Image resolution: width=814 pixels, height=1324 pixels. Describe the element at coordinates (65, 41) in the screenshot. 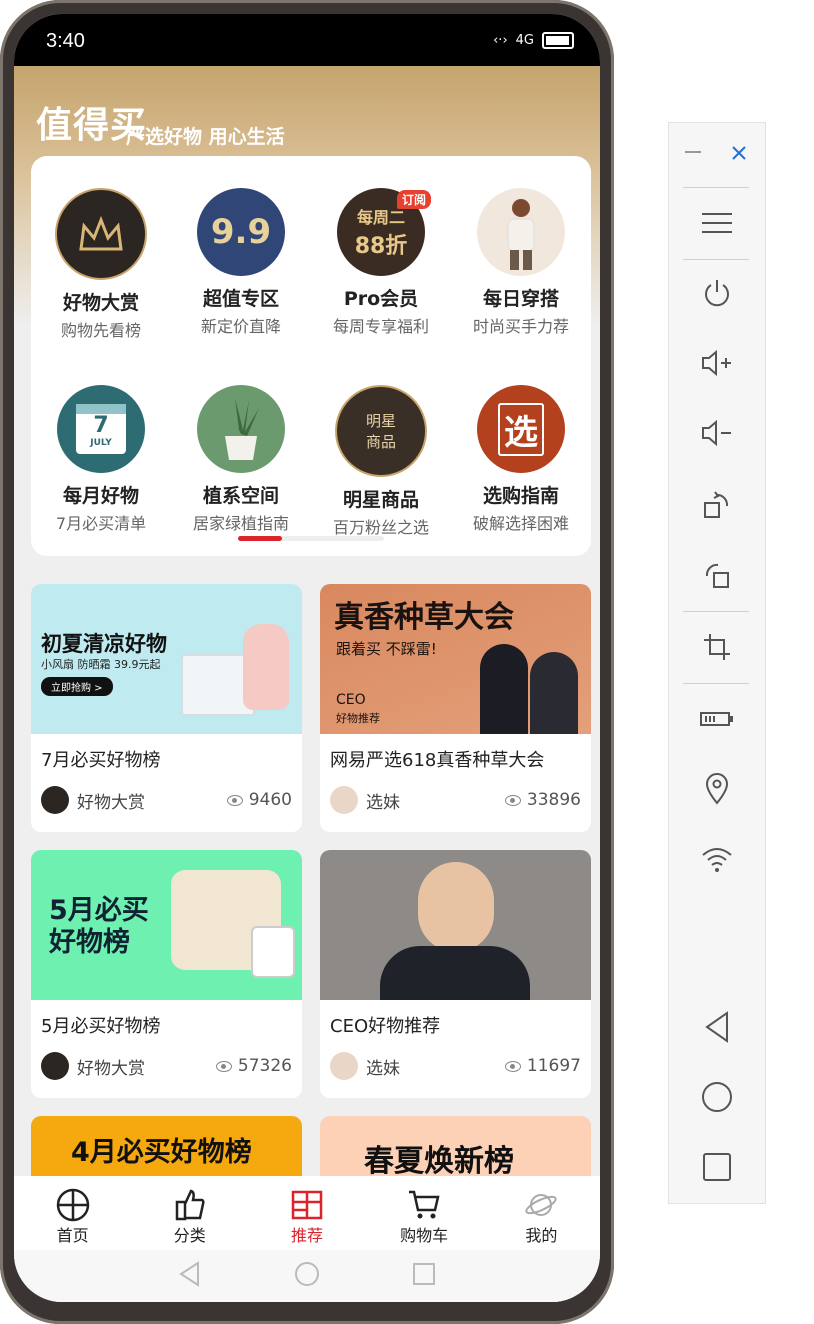

I see `status-time: 3:40` at that location.